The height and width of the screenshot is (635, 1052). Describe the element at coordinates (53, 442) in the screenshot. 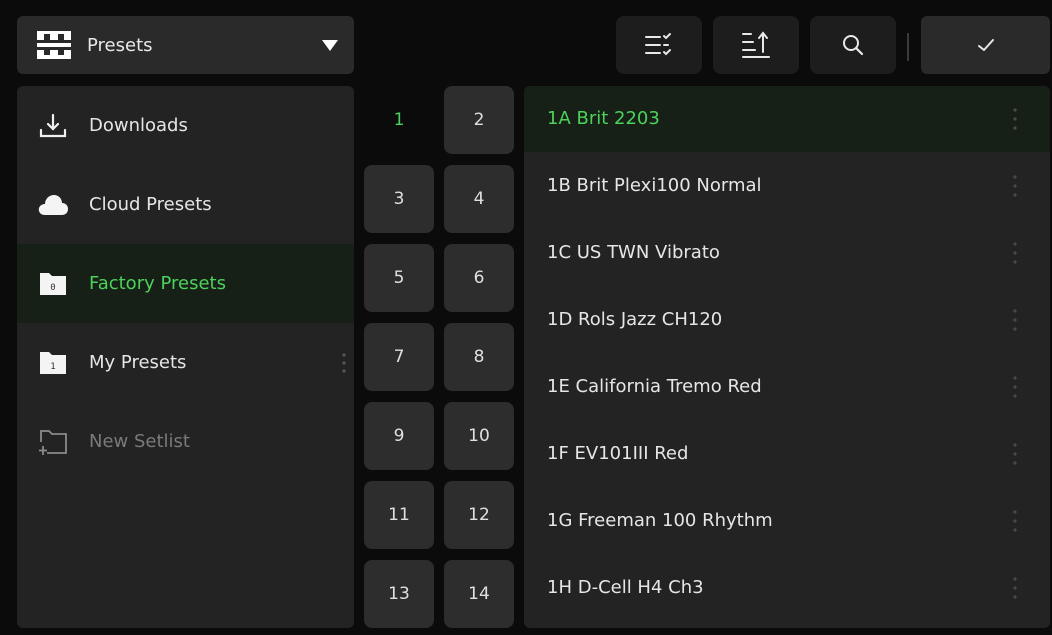

I see `new-folder-icon` at that location.